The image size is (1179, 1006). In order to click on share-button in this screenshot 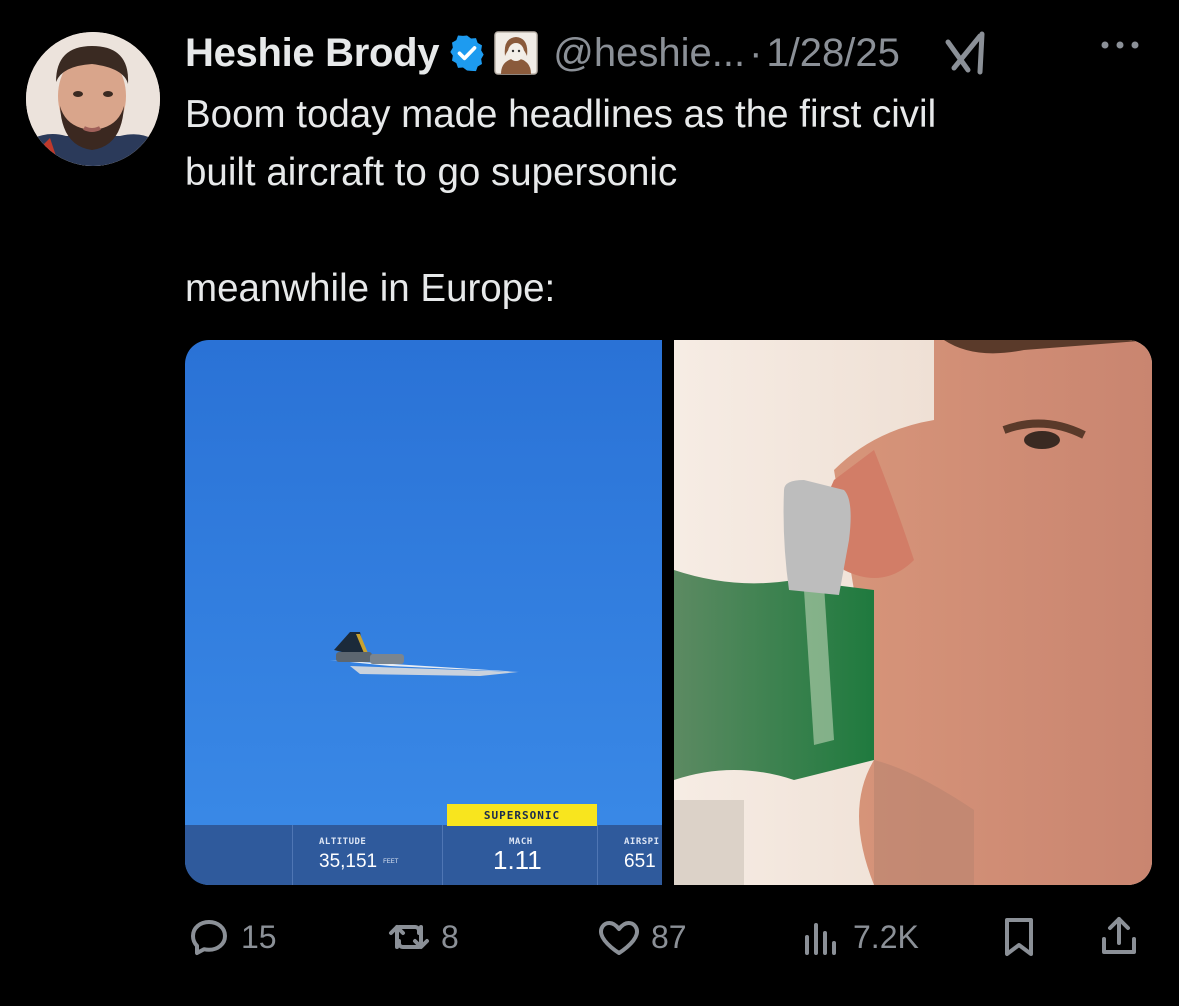, I will do `click(1119, 937)`.